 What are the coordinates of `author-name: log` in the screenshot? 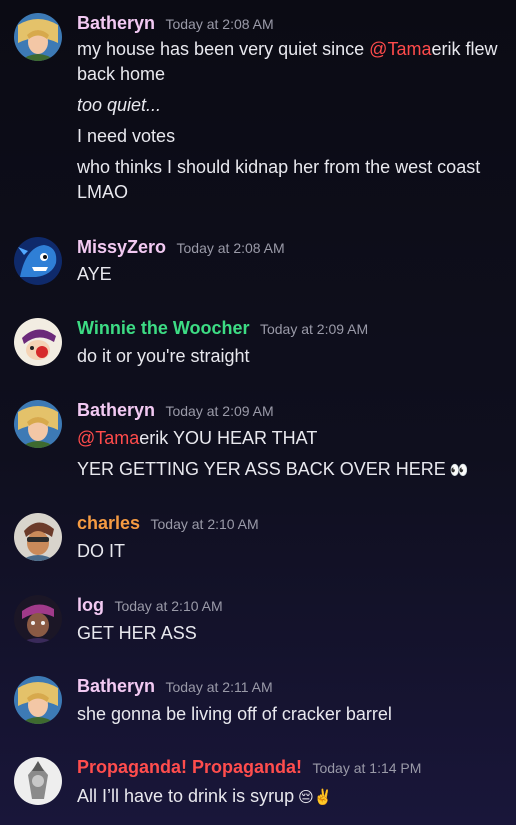 It's located at (90, 605).